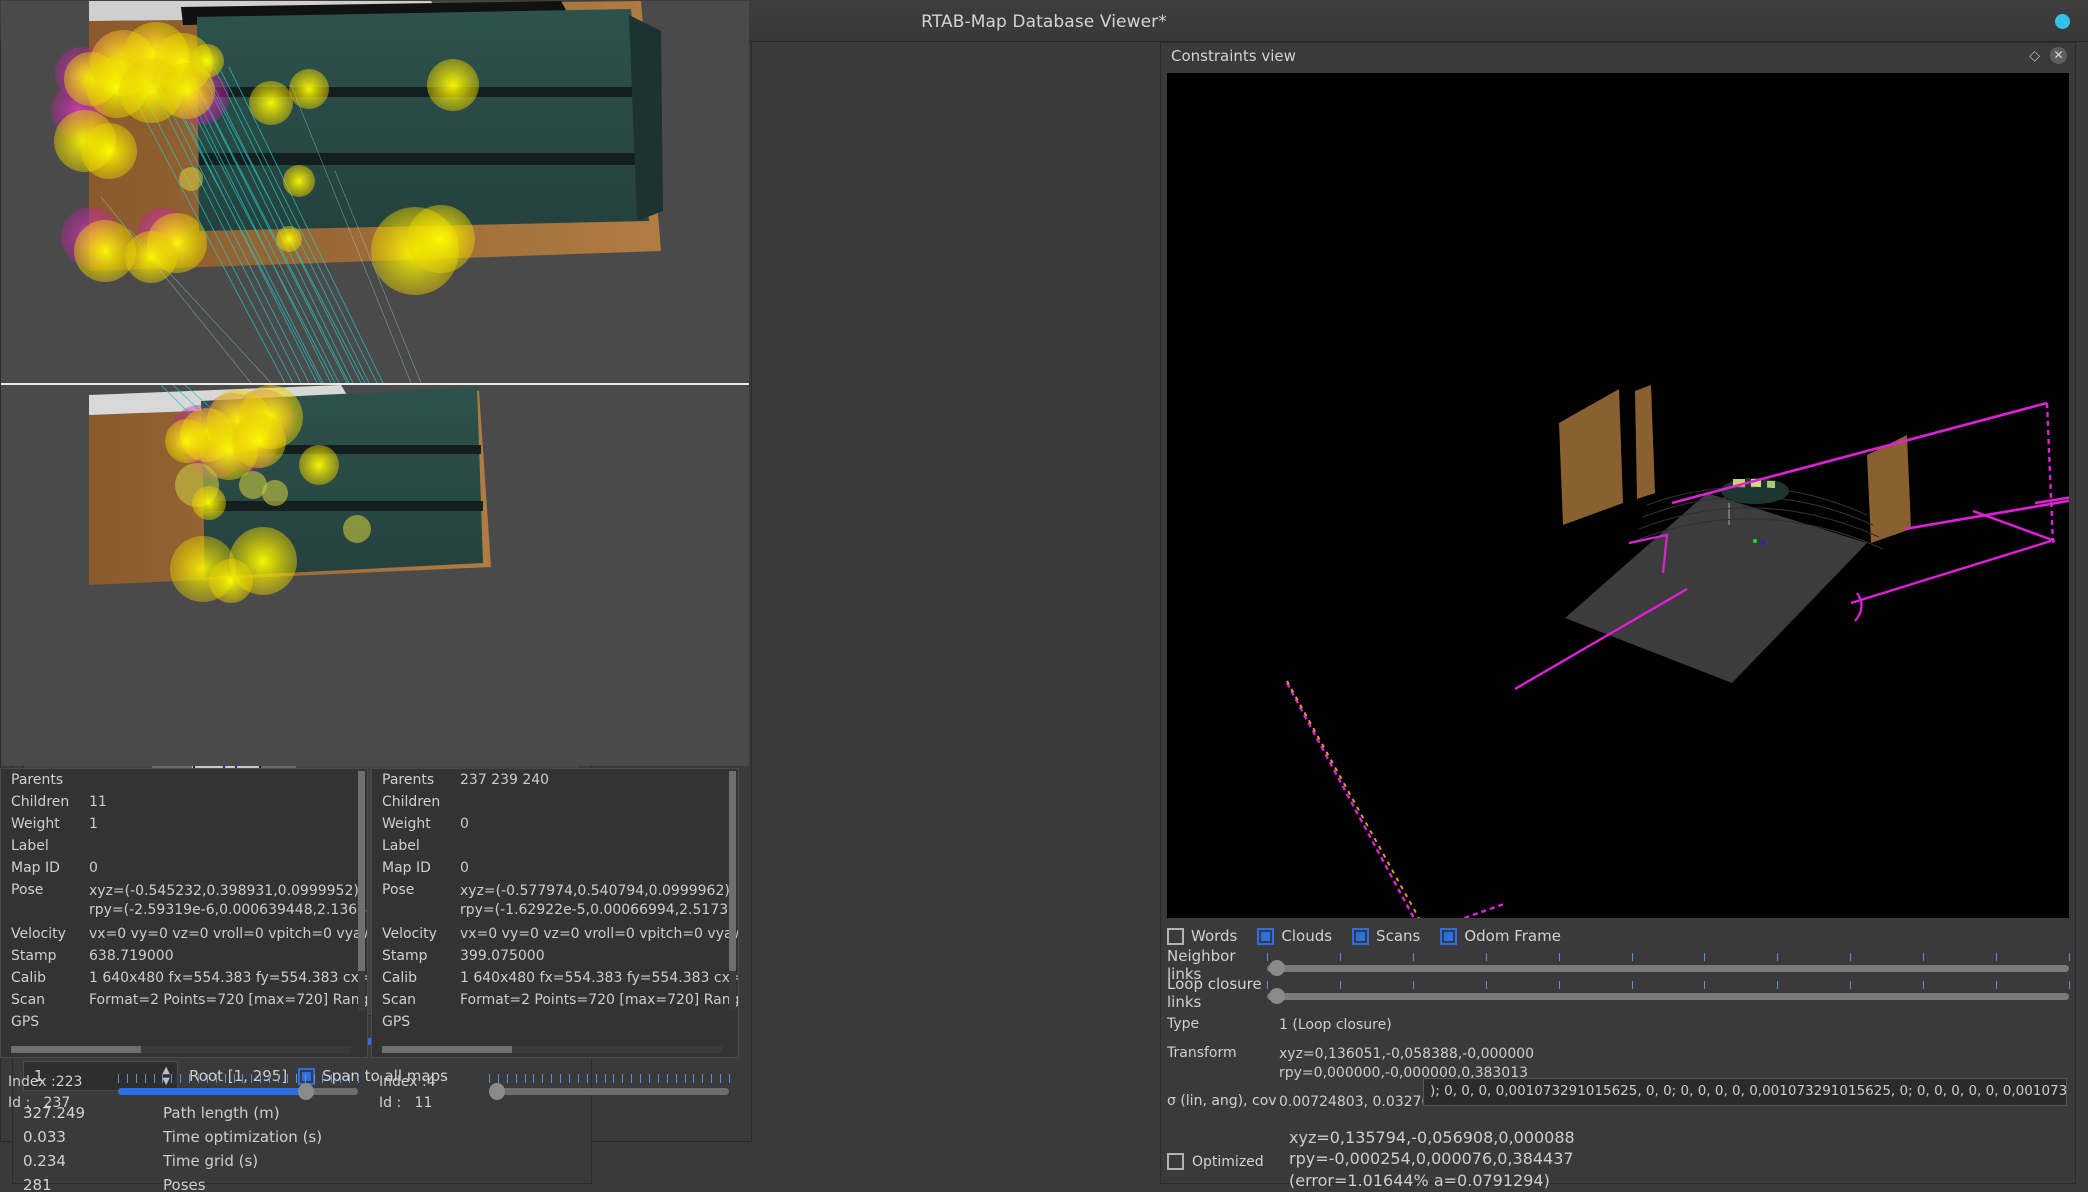  Describe the element at coordinates (1223, 1155) in the screenshot. I see `optimized-checkbox: Optimized` at that location.